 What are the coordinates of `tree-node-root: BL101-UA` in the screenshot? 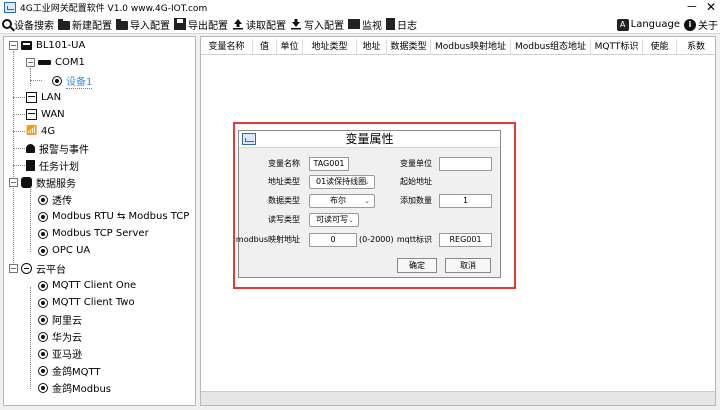 It's located at (53, 45).